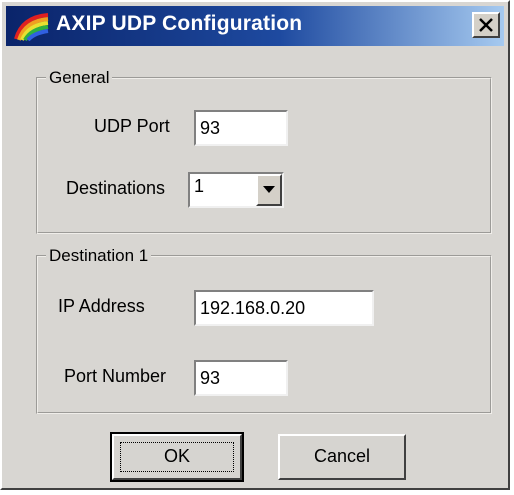 The height and width of the screenshot is (495, 514). I want to click on general-legend: General, so click(79, 77).